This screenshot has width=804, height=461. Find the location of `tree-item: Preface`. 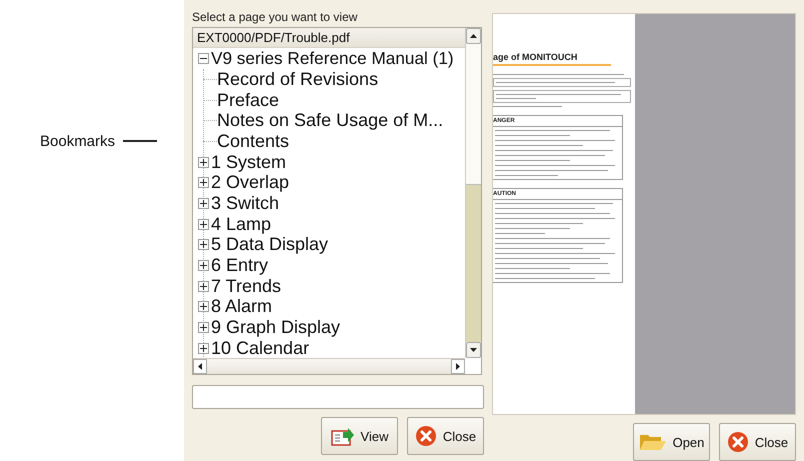

tree-item: Preface is located at coordinates (248, 100).